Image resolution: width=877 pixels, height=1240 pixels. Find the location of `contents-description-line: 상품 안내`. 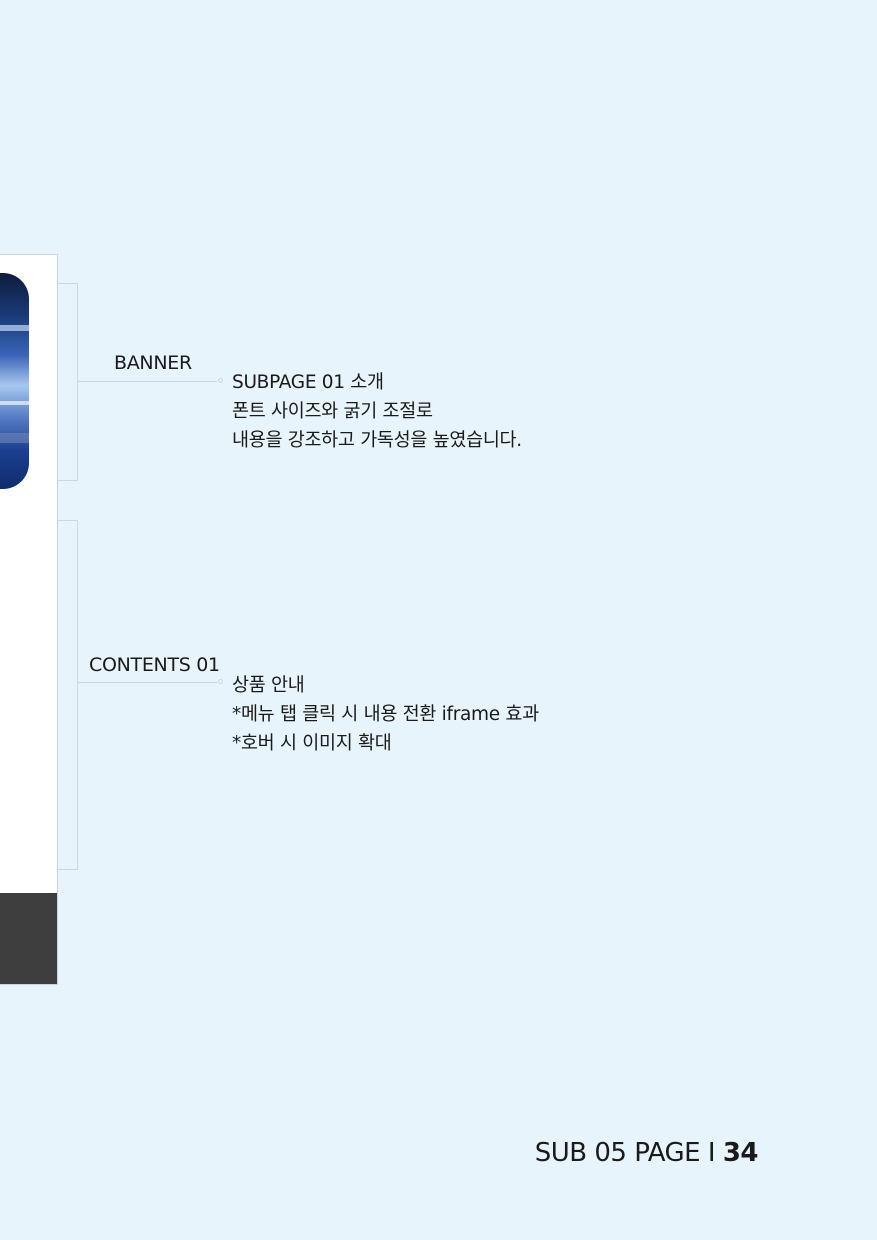

contents-description-line: 상품 안내 is located at coordinates (268, 685).